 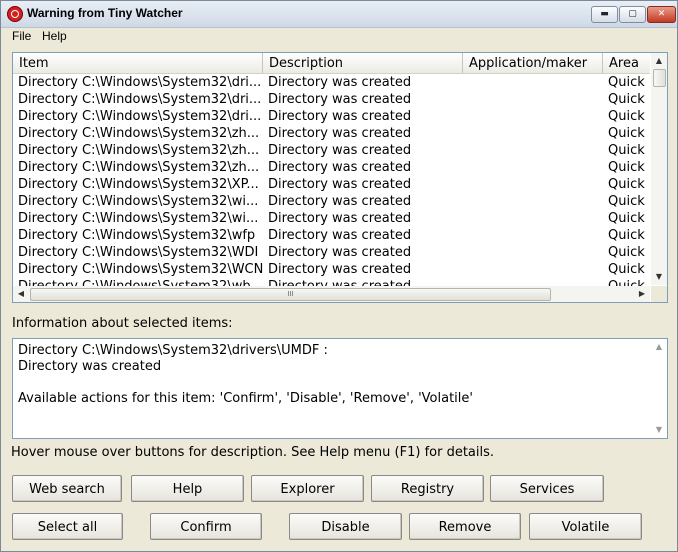 What do you see at coordinates (604, 14) in the screenshot?
I see `minimize-button: ▬` at bounding box center [604, 14].